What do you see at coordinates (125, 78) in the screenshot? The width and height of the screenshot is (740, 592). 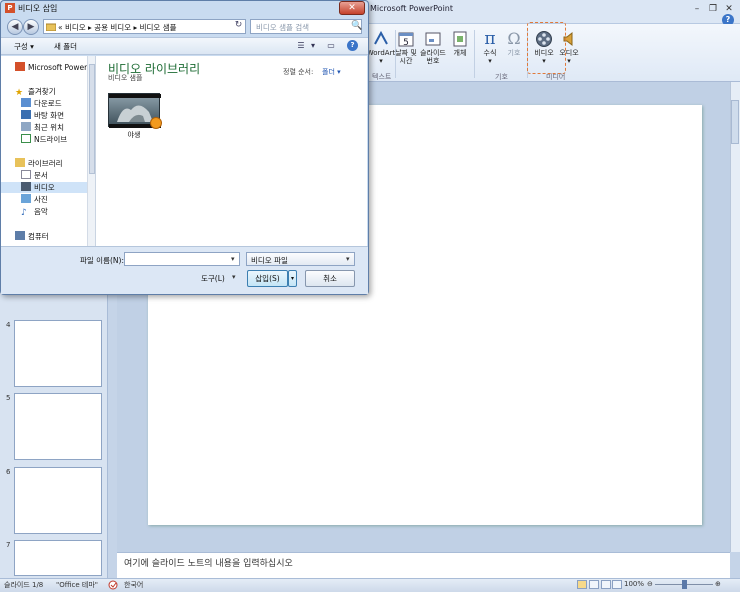 I see `library-subtitle: 비디오 샘플` at bounding box center [125, 78].